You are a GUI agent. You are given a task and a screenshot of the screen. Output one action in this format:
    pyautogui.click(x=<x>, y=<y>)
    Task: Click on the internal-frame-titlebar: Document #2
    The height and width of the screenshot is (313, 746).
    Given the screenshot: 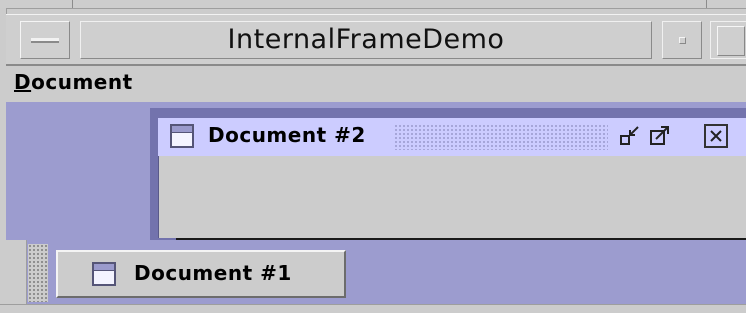 What is the action you would take?
    pyautogui.click(x=452, y=137)
    